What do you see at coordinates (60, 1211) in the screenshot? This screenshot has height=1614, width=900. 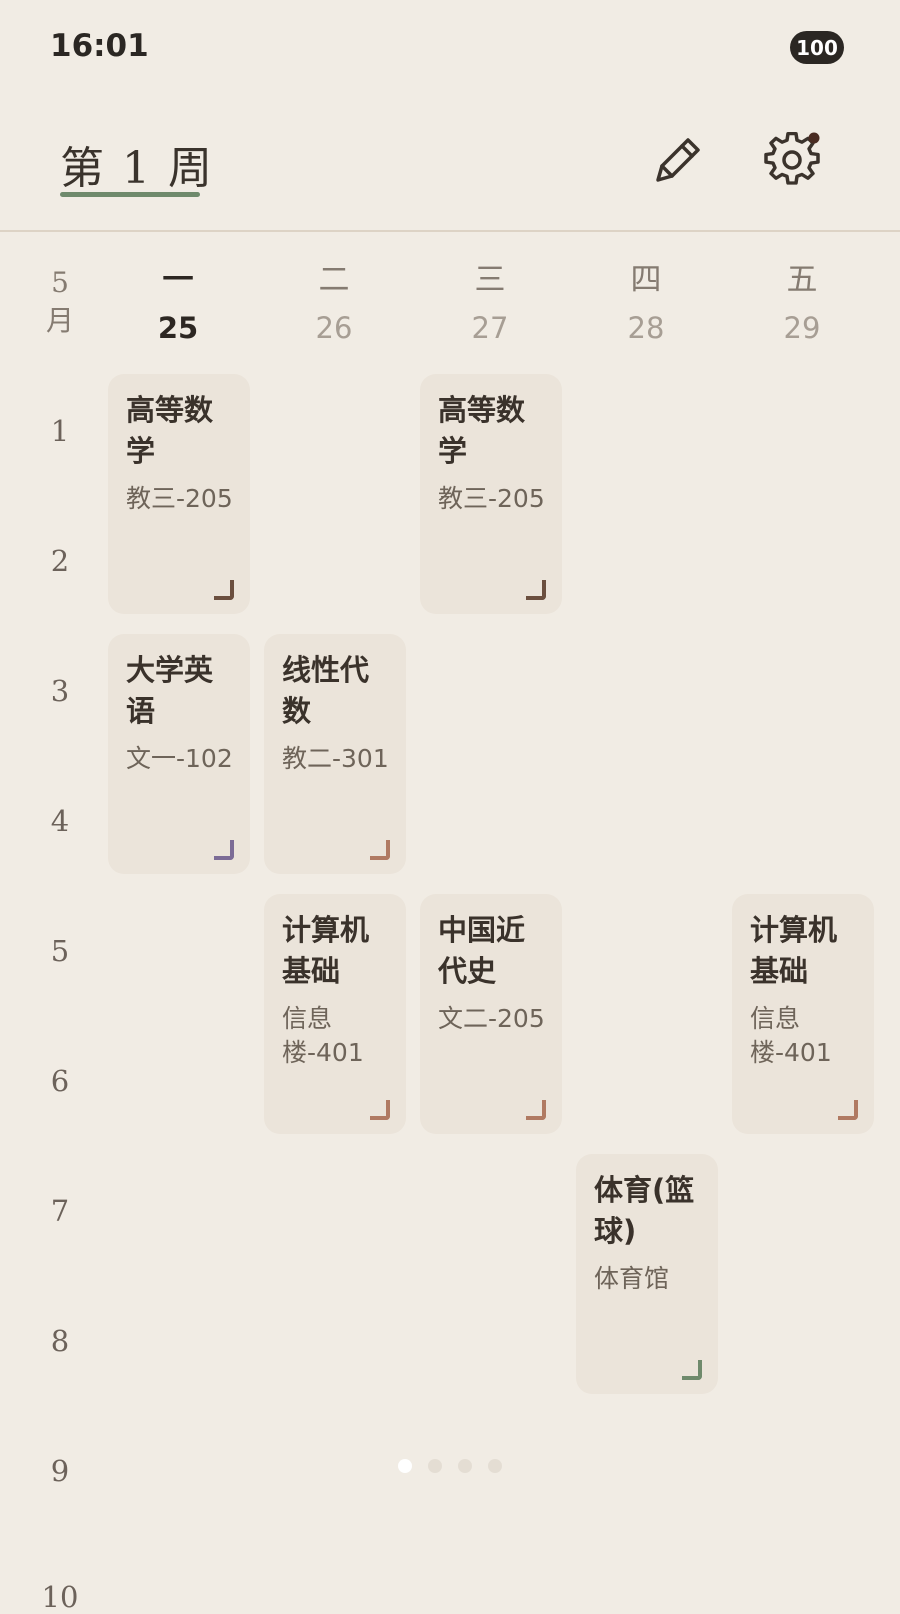 I see `period-number: 7` at bounding box center [60, 1211].